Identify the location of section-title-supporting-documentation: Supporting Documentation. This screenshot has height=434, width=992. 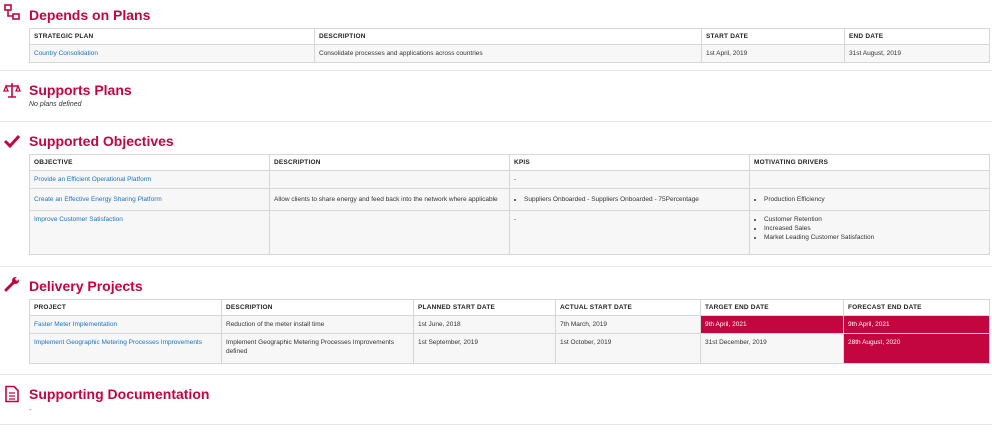
(119, 394).